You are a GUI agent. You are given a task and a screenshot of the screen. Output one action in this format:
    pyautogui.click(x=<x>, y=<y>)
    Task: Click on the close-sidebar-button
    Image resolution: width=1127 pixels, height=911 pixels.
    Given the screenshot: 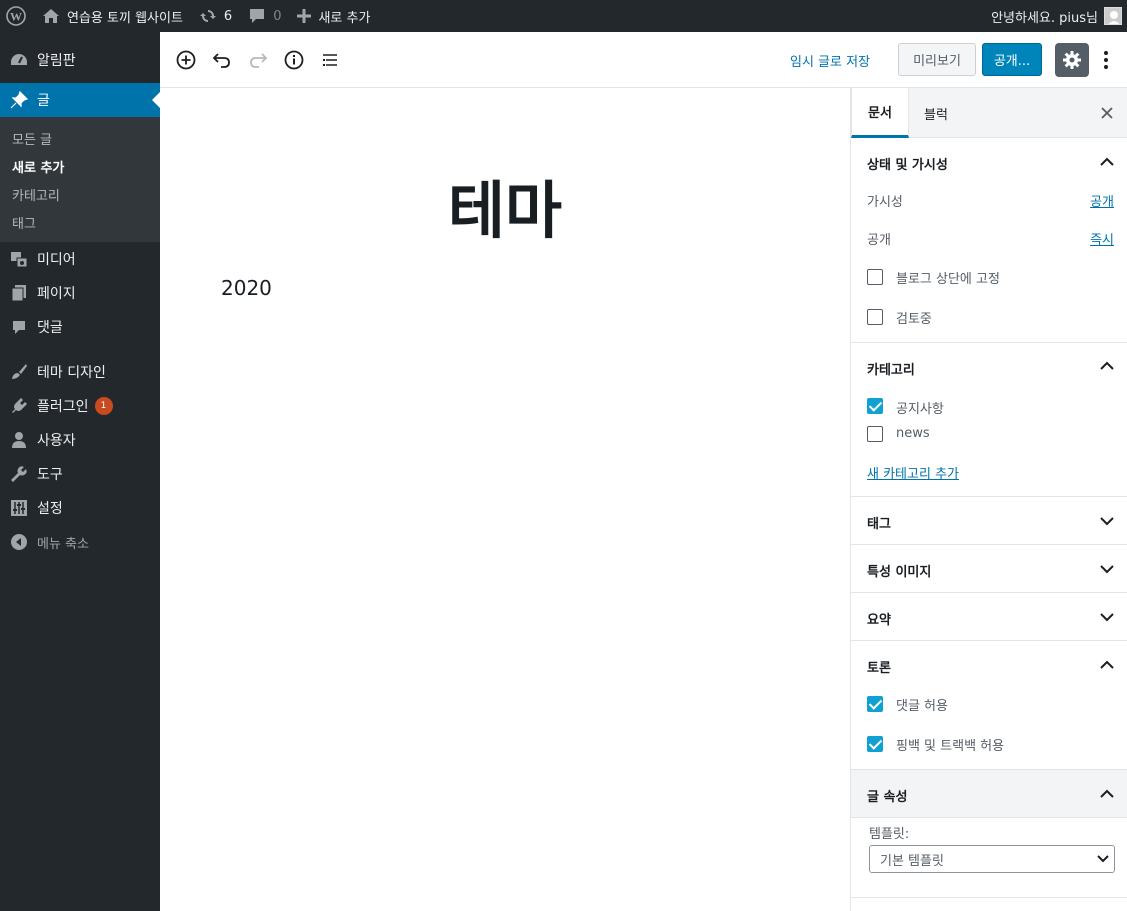 What is the action you would take?
    pyautogui.click(x=1107, y=113)
    